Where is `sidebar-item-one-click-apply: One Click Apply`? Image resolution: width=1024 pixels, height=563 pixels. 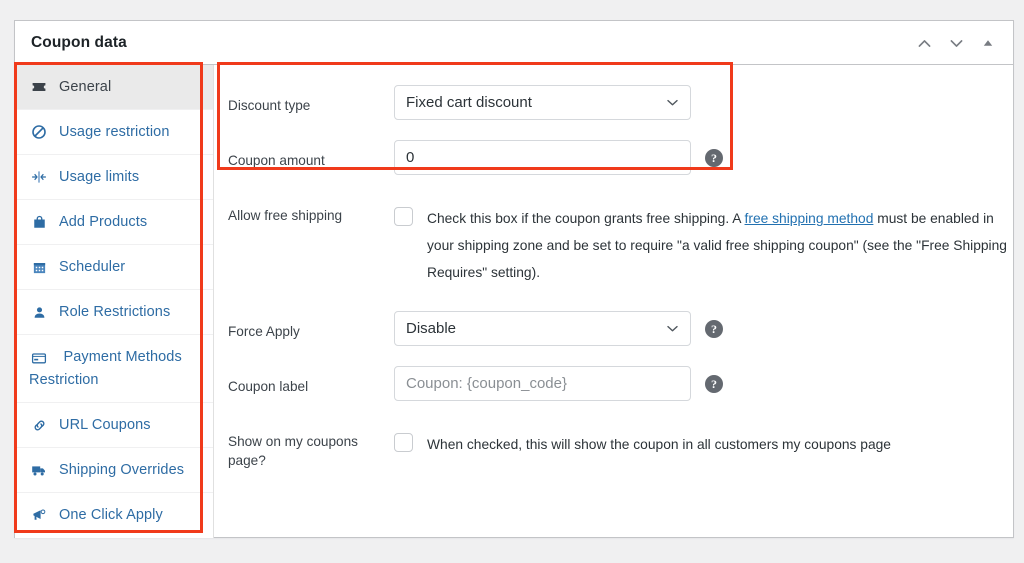
sidebar-item-one-click-apply: One Click Apply is located at coordinates (114, 515).